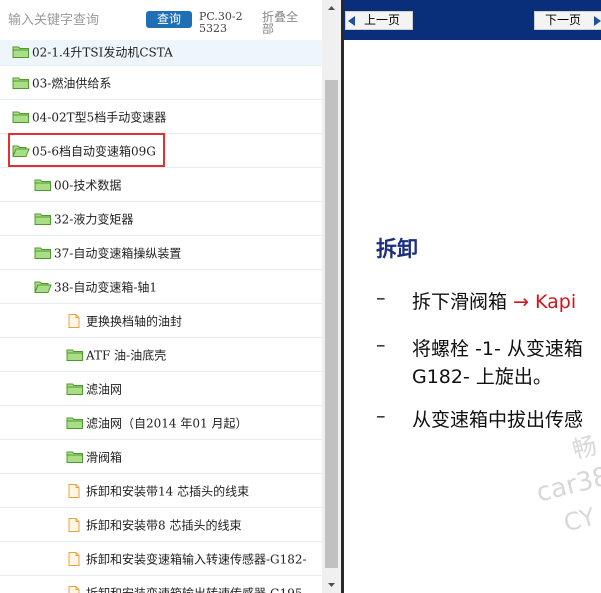  Describe the element at coordinates (126, 355) in the screenshot. I see `tree-item-label: ATF 油-油底壳` at that location.